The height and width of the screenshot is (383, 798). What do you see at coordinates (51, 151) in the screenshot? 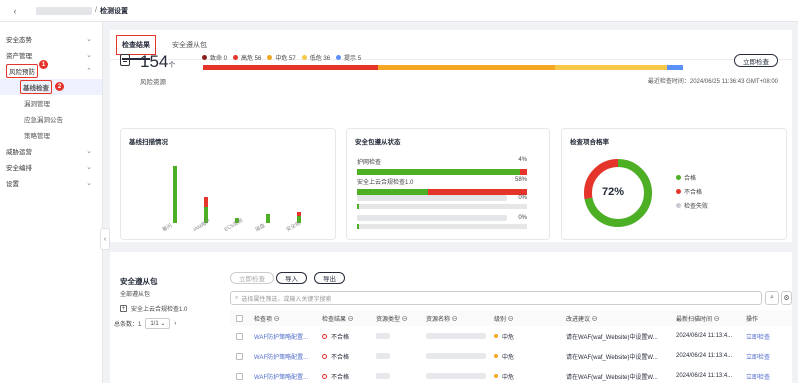
I see `sidebar-item-threat-operations: 威胁运营 ⌄` at bounding box center [51, 151].